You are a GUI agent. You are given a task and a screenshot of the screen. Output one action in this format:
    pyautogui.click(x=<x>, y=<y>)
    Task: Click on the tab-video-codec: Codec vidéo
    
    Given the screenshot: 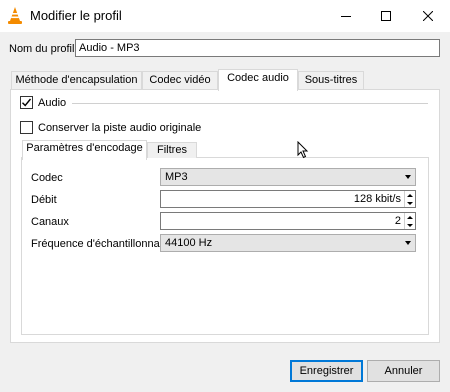 What is the action you would take?
    pyautogui.click(x=180, y=80)
    